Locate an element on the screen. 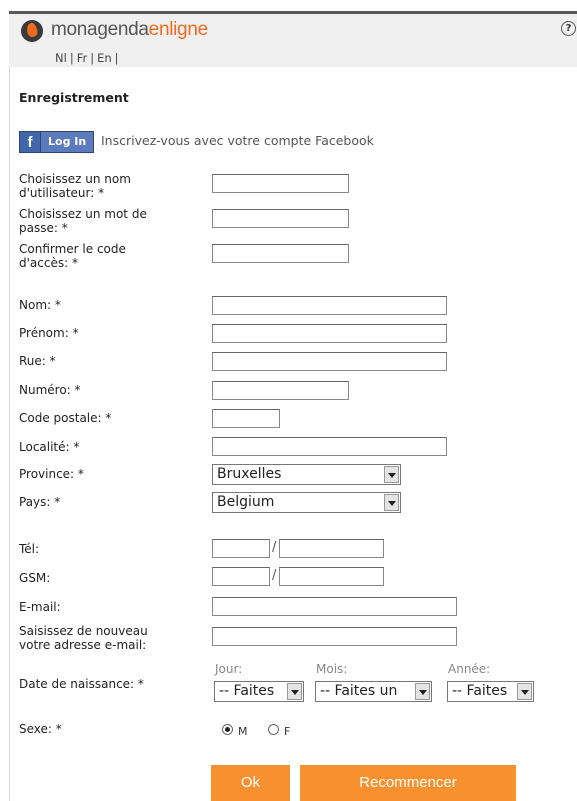 Image resolution: width=577 pixels, height=801 pixels. tel-prefix-input is located at coordinates (241, 548).